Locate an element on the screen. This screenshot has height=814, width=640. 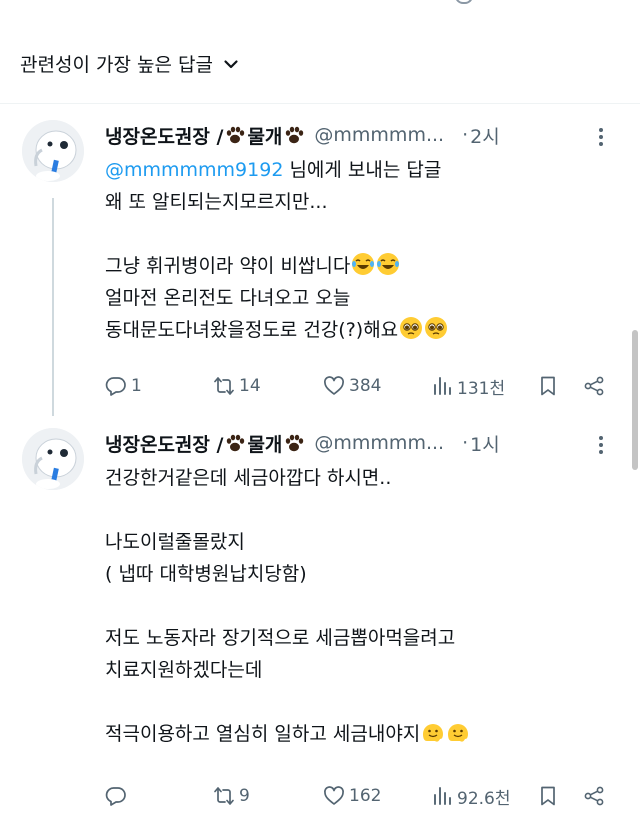
like-button: 162 is located at coordinates (352, 796).